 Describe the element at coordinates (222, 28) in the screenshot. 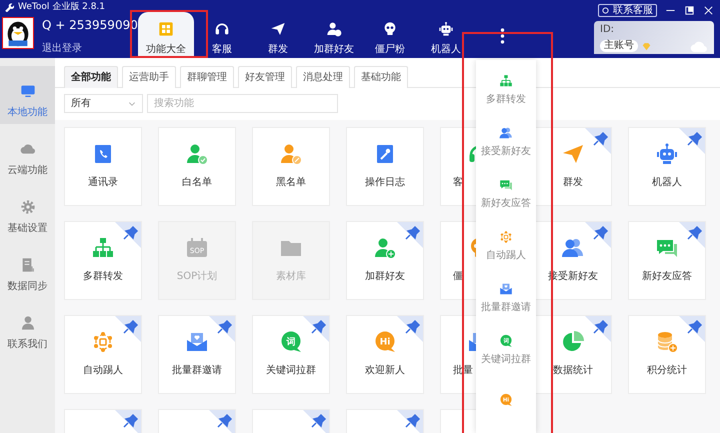

I see `headset-icon` at that location.